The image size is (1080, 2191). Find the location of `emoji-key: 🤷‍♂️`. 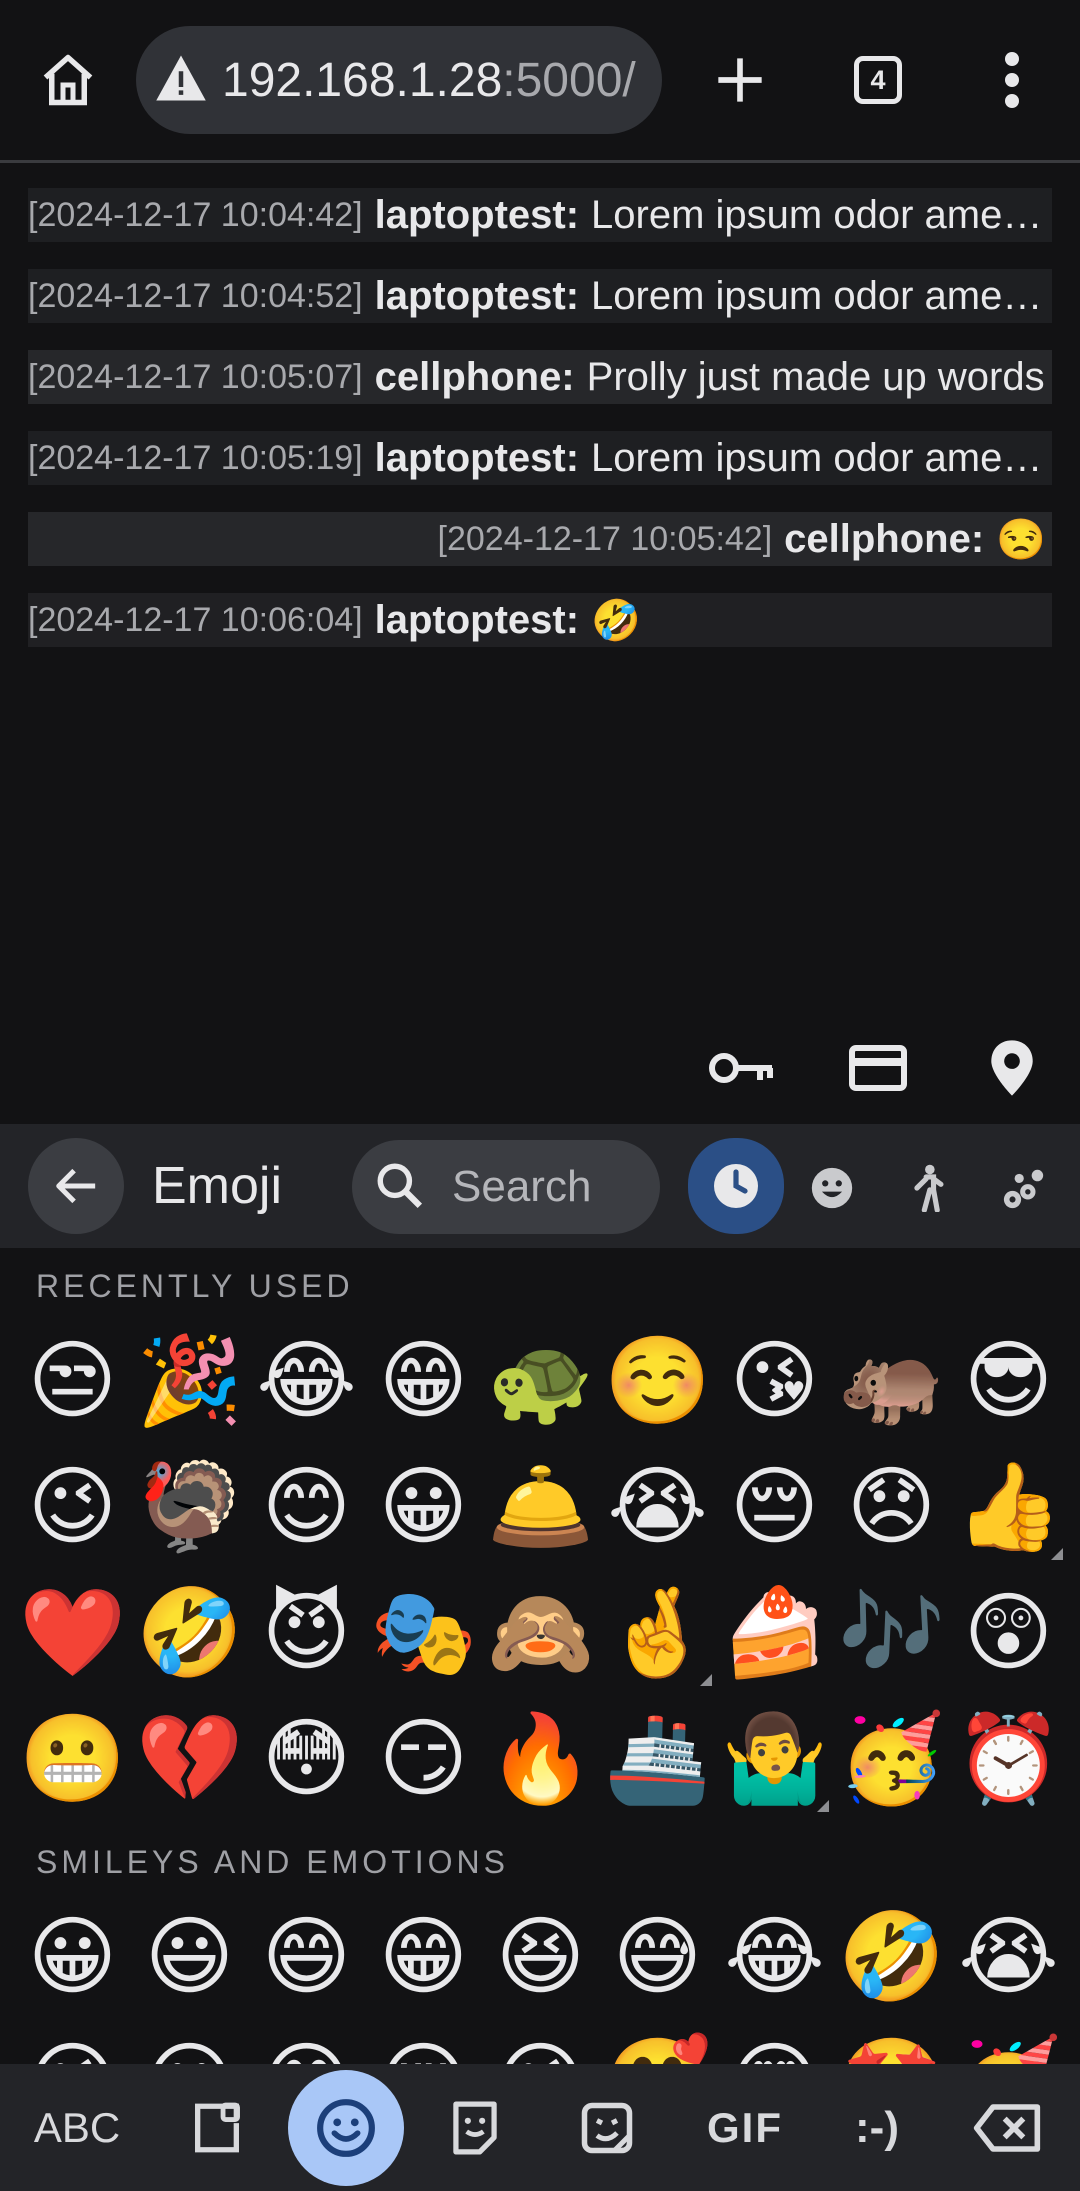

emoji-key: 🤷‍♂️ is located at coordinates (774, 1759).